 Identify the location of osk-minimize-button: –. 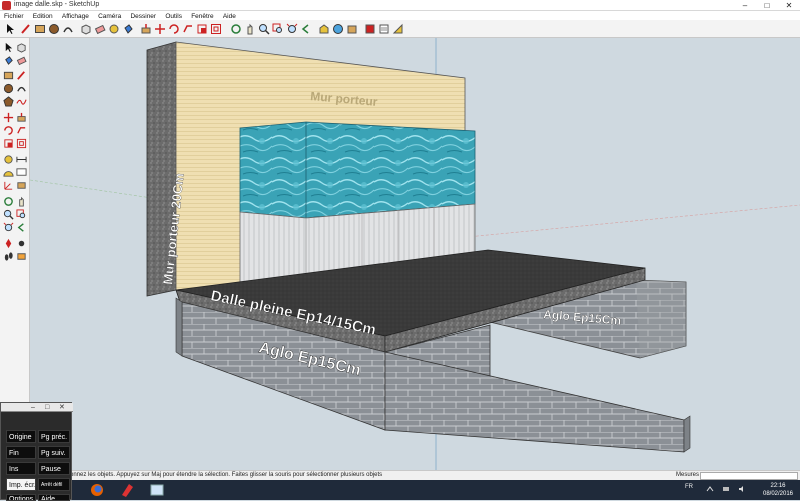
(33, 407).